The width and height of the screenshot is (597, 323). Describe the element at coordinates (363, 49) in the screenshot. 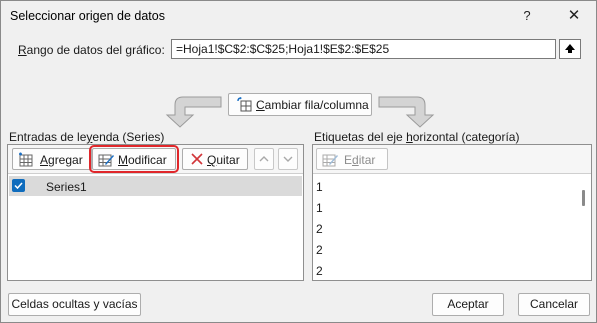

I see `chart-data-range-input: =Hoja1!$C$2:$C$25;Hoja1!$E$2:$E$25` at that location.